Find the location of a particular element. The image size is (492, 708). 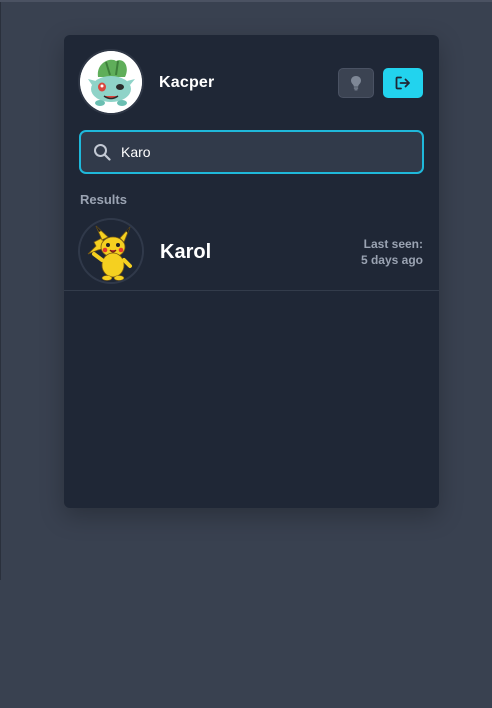

window-left-border is located at coordinates (0, 291).